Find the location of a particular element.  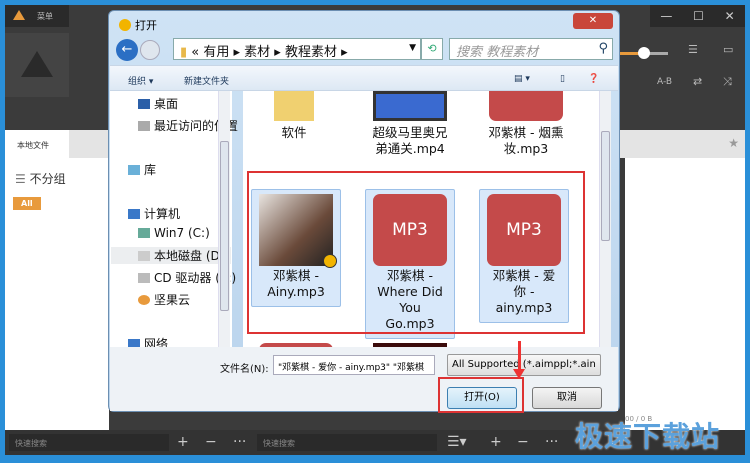

computer-icon is located at coordinates (134, 214).